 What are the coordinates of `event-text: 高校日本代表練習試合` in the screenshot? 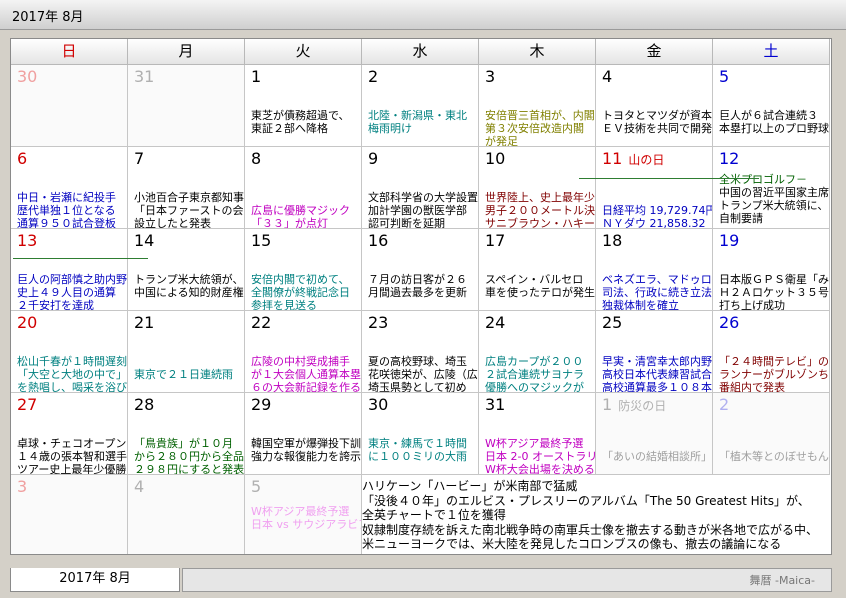 It's located at (657, 374).